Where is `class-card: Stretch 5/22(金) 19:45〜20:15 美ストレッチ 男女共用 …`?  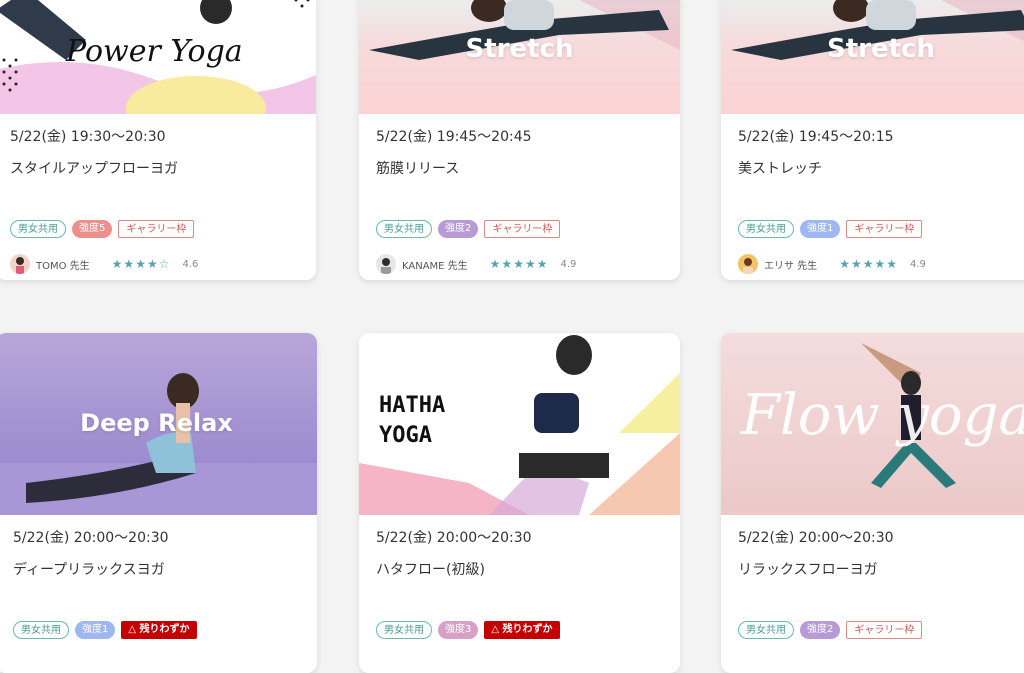
class-card: Stretch 5/22(金) 19:45〜20:15 美ストレッチ 男女共用 … is located at coordinates (872, 140).